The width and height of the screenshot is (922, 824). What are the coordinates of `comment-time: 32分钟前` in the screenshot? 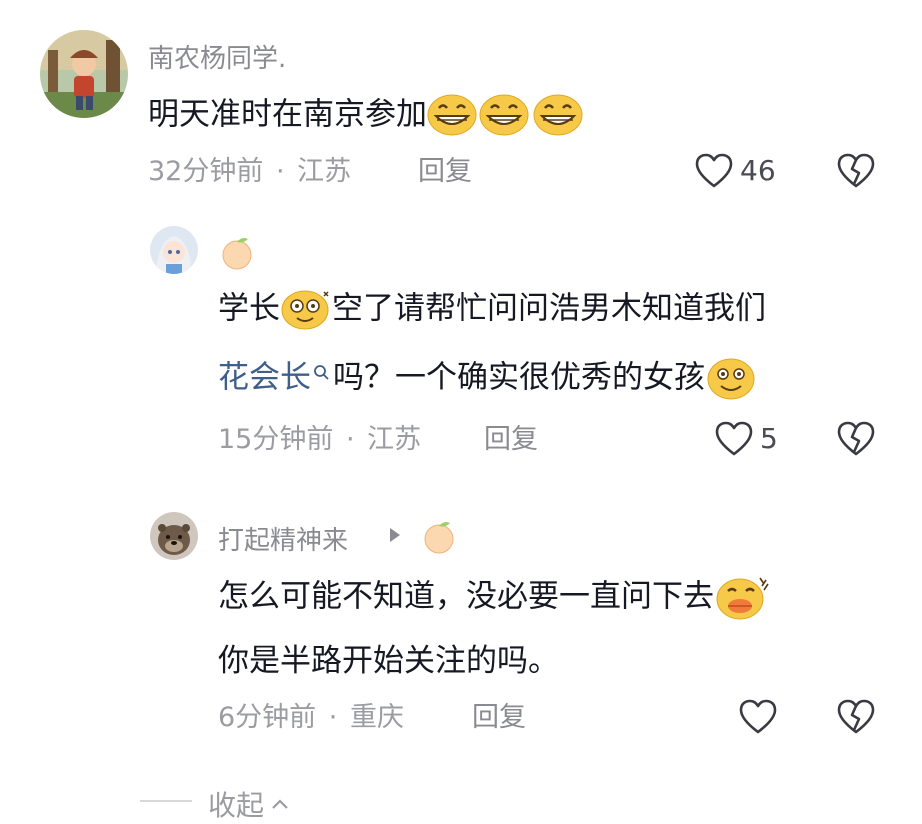 It's located at (206, 171).